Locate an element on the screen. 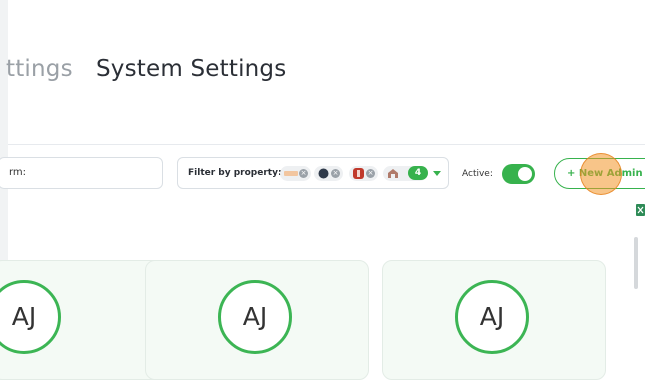 The height and width of the screenshot is (380, 645). search-input: rm: is located at coordinates (81, 173).